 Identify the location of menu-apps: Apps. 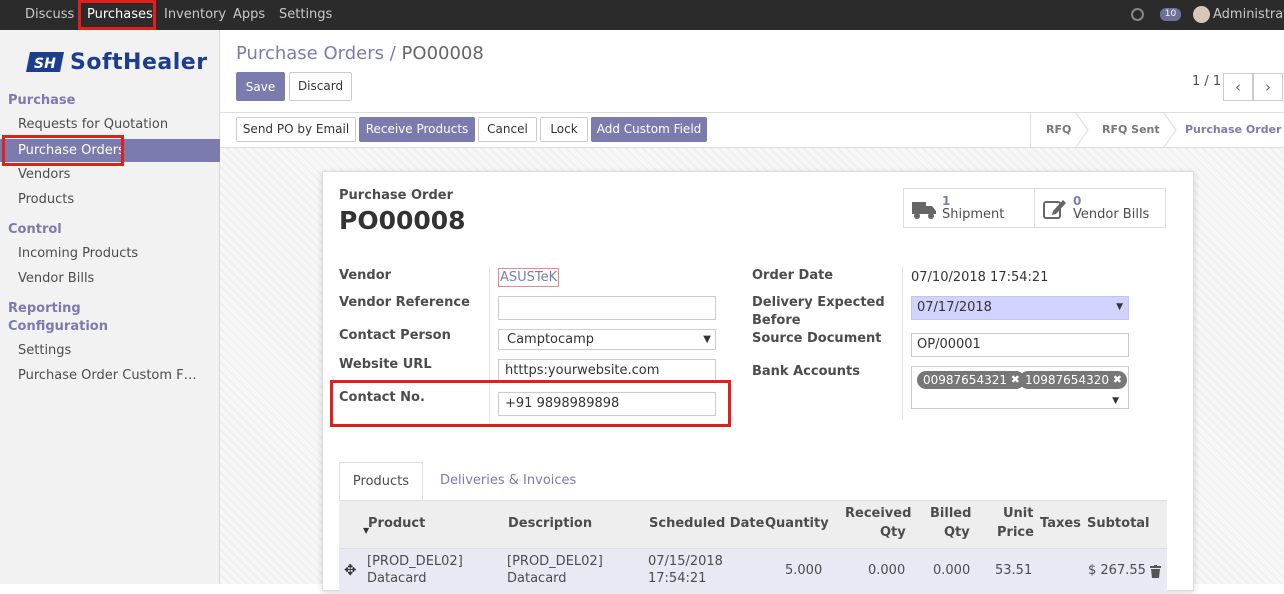
(249, 15).